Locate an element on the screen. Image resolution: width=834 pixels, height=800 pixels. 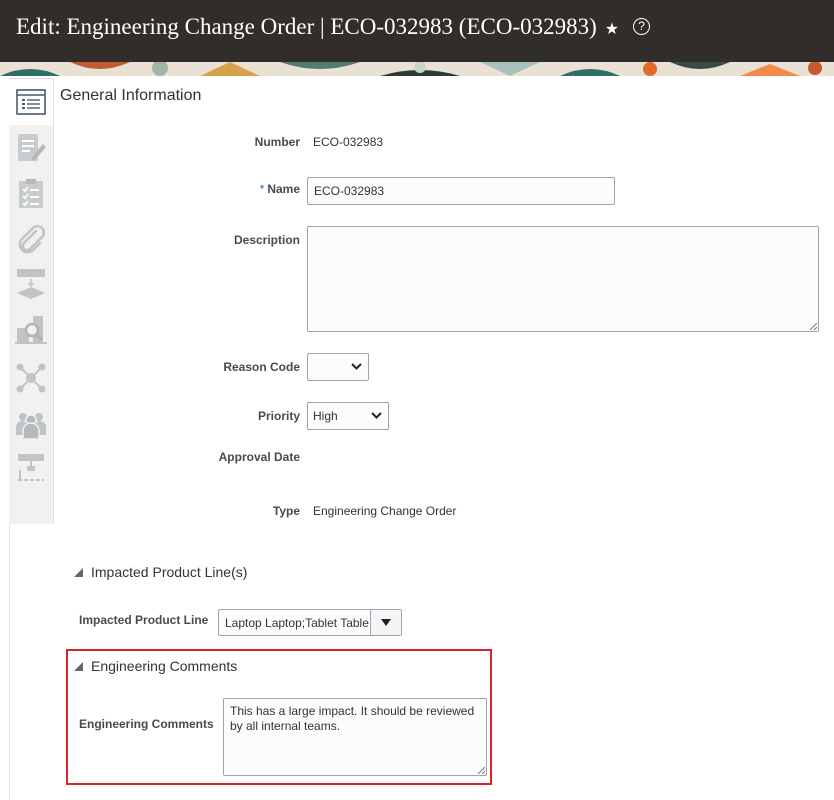
hierarchy-icon is located at coordinates (31, 468).